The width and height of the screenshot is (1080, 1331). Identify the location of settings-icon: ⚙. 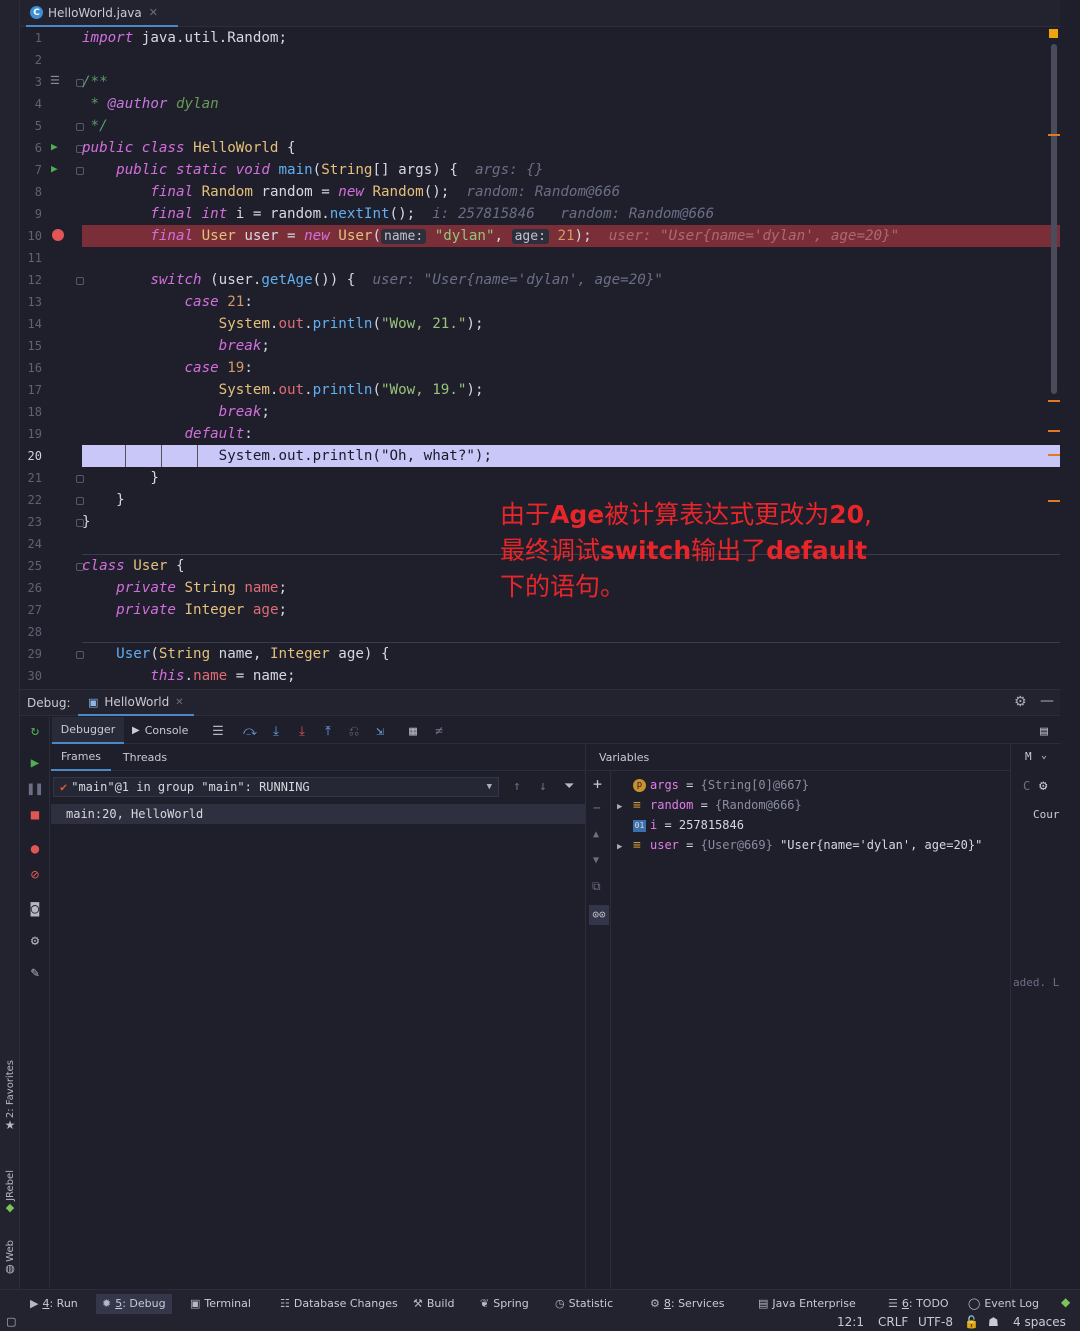
(35, 941).